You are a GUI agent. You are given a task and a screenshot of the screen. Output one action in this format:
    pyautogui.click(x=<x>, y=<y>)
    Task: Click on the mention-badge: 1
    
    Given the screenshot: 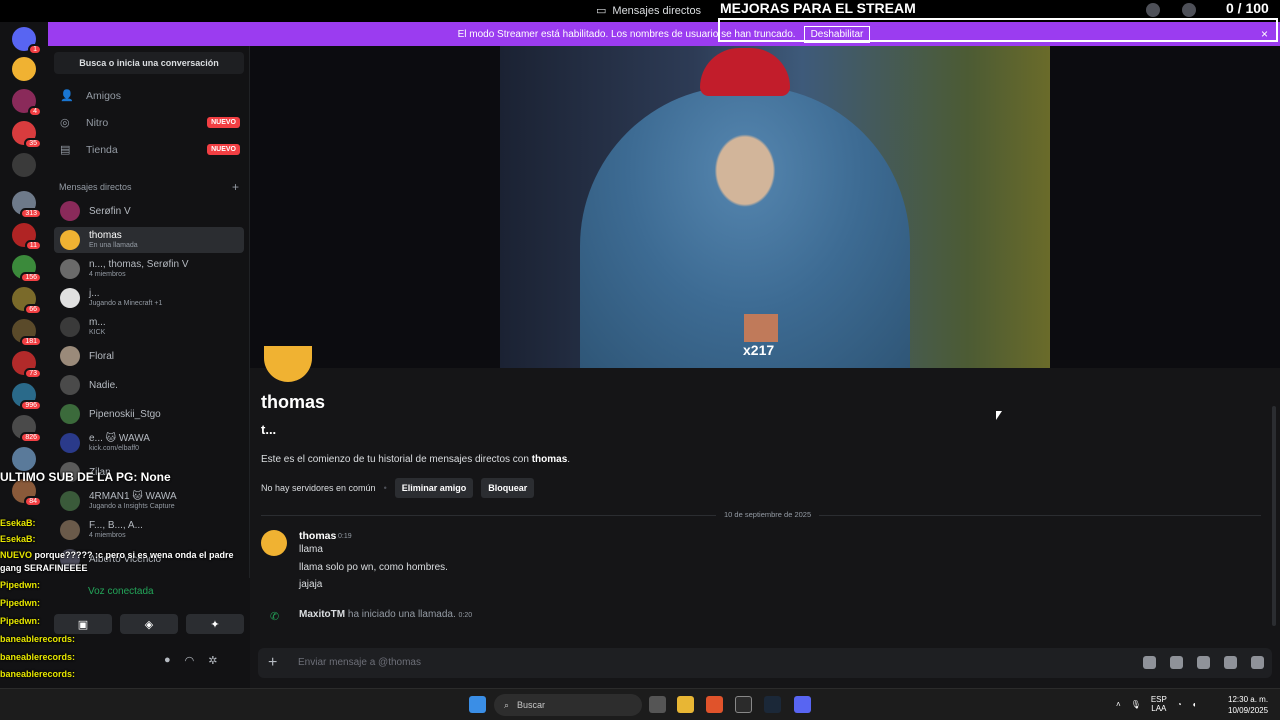 What is the action you would take?
    pyautogui.click(x=35, y=49)
    